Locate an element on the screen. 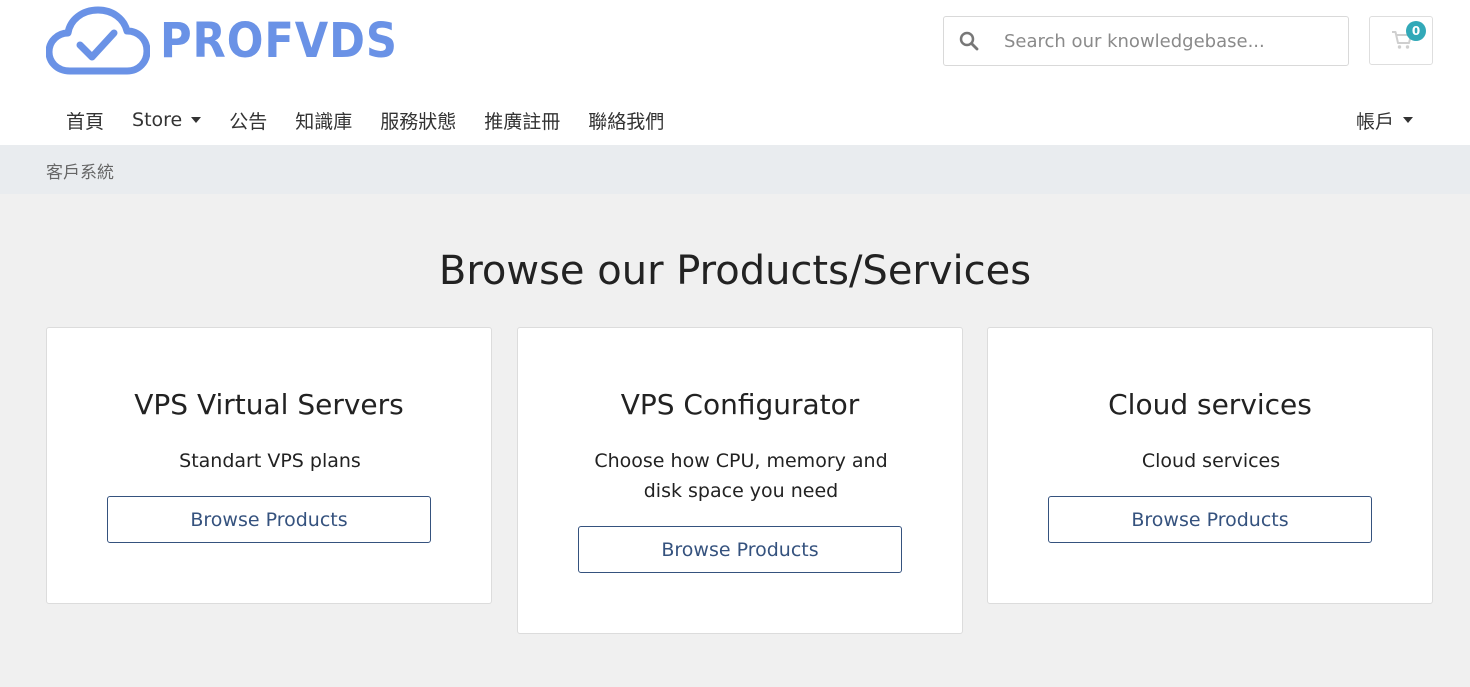  main-nav: 首頁 Store 公告 知識庫 服務狀態 推廣註冊 聯絡我們 is located at coordinates (365, 120).